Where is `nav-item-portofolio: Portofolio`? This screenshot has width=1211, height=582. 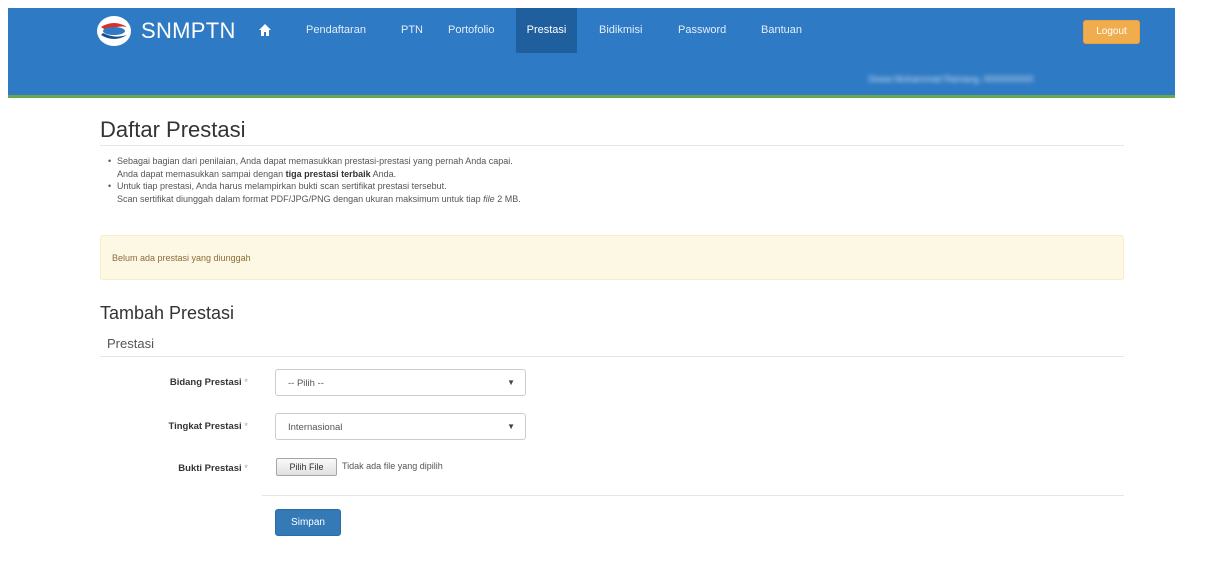
nav-item-portofolio: Portofolio is located at coordinates (471, 30).